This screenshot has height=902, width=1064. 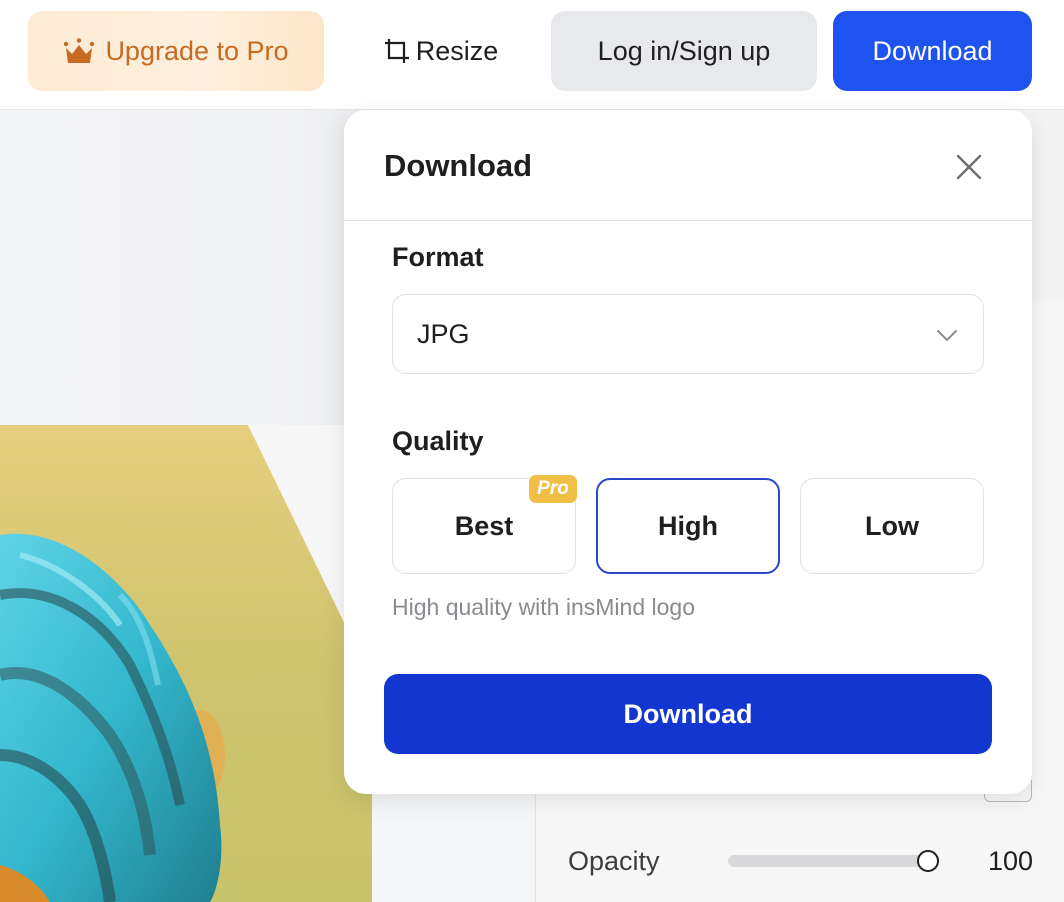 What do you see at coordinates (969, 167) in the screenshot?
I see `close-icon` at bounding box center [969, 167].